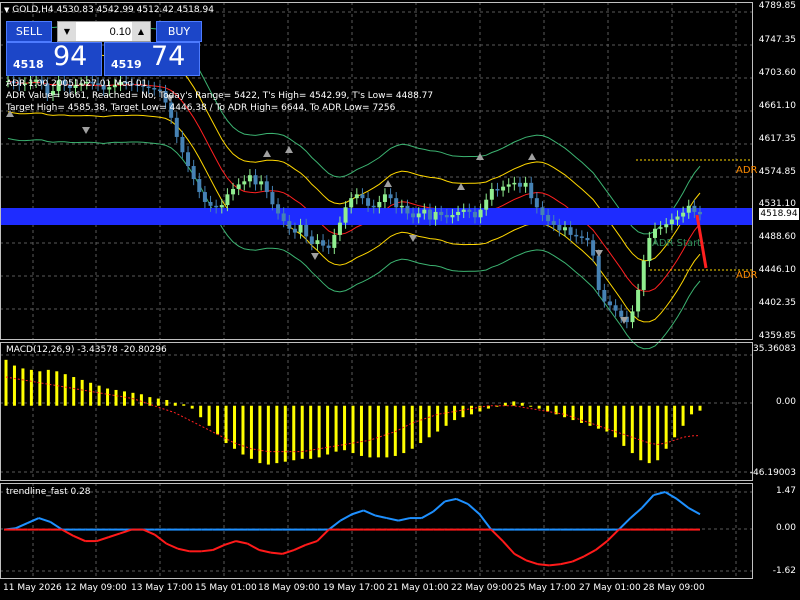 The height and width of the screenshot is (600, 800). I want to click on time-tick: 22 May 09:00, so click(482, 588).